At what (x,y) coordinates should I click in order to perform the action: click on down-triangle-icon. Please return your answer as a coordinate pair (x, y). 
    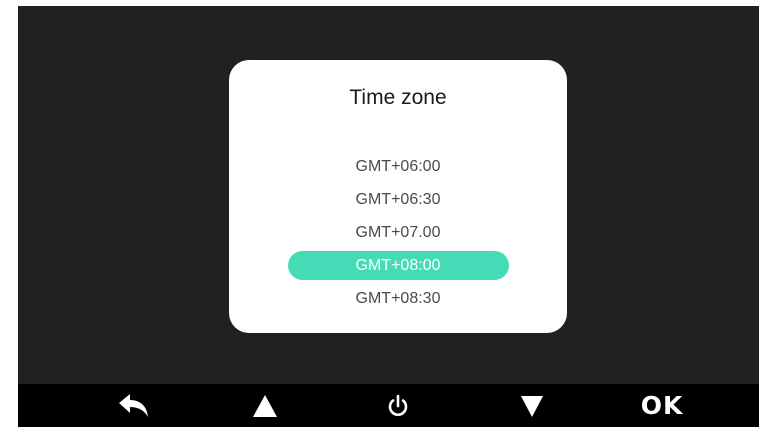
    Looking at the image, I should click on (532, 406).